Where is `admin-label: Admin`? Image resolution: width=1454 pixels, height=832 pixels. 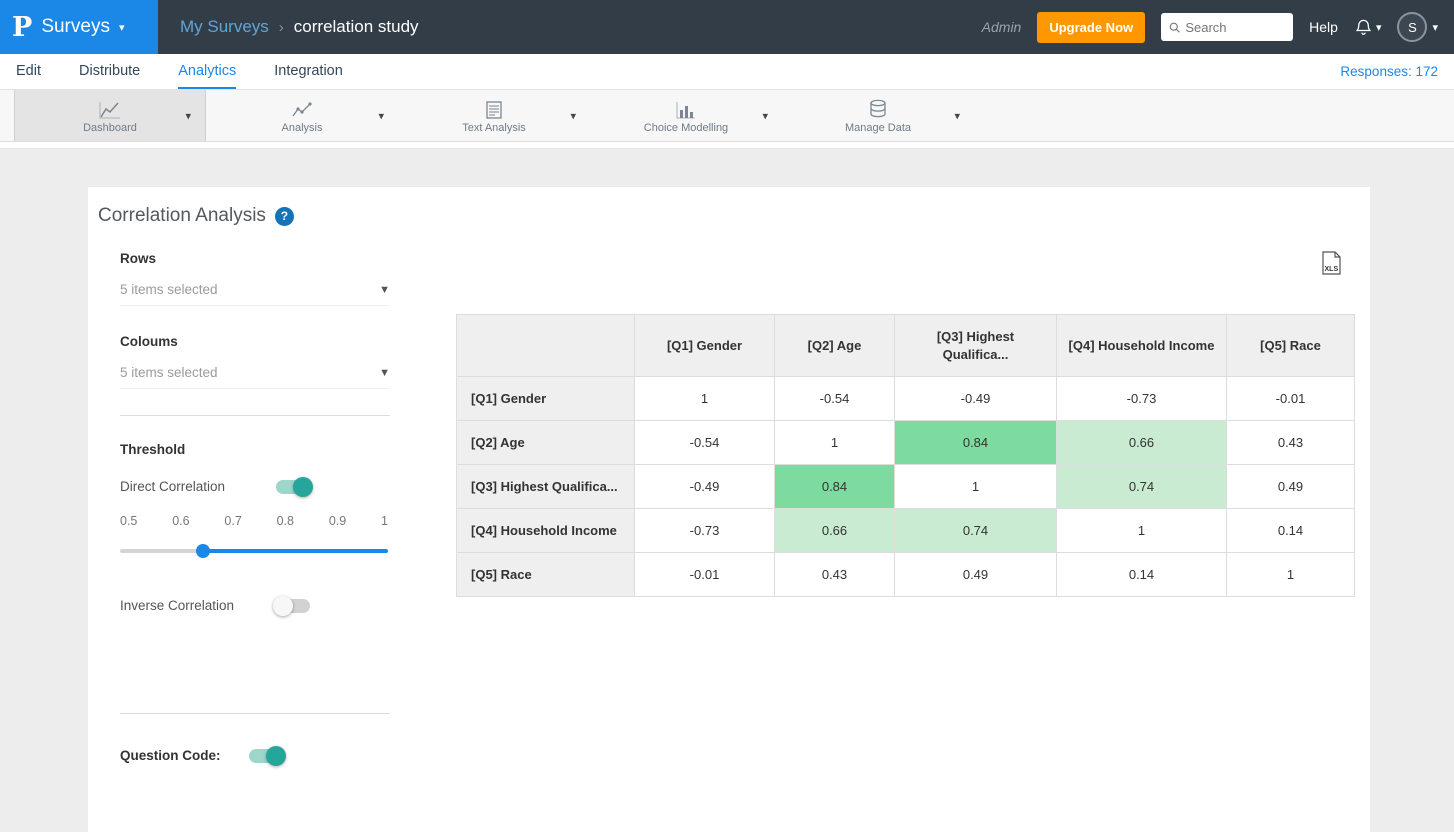
admin-label: Admin is located at coordinates (1001, 27).